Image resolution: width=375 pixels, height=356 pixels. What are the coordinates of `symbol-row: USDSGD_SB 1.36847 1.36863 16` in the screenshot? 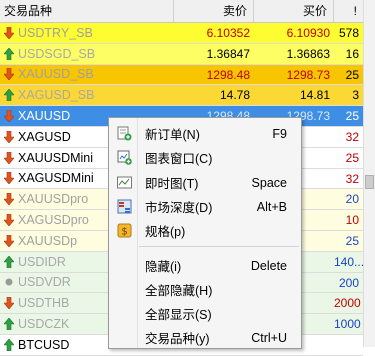 It's located at (181, 54).